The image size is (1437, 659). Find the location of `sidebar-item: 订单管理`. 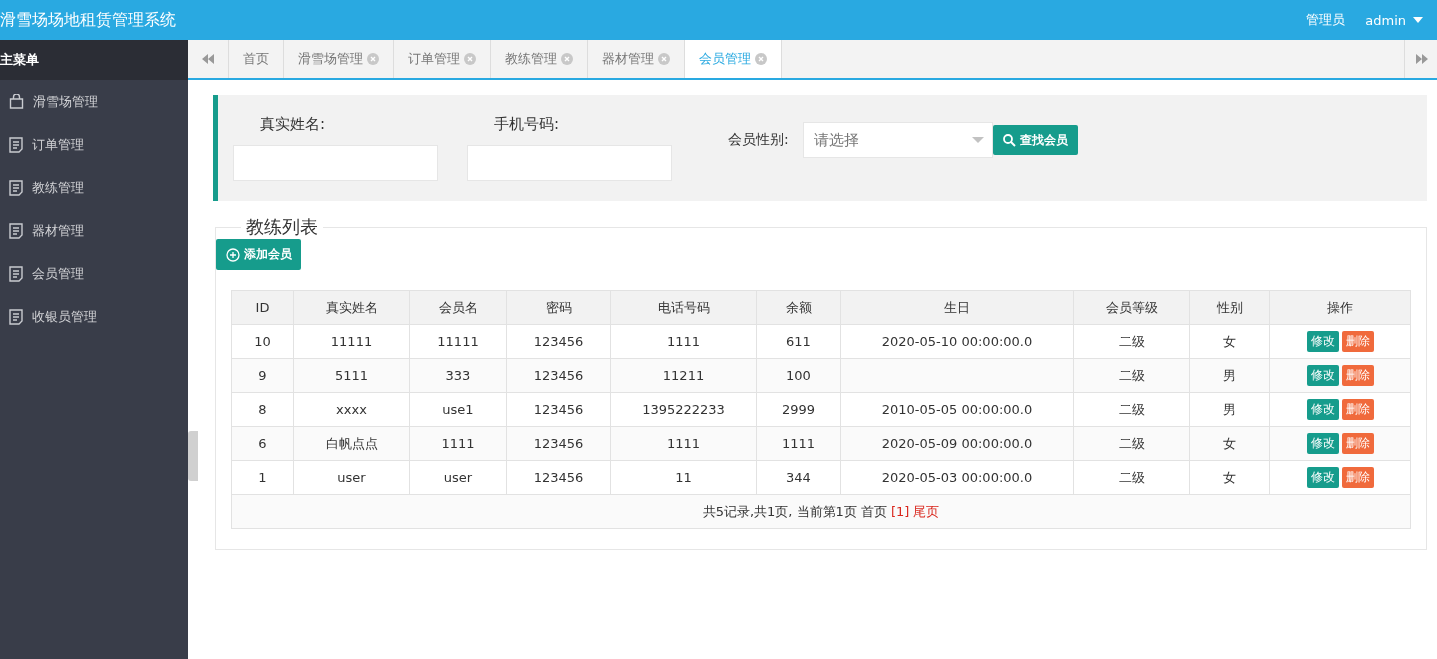

sidebar-item: 订单管理 is located at coordinates (94, 144).